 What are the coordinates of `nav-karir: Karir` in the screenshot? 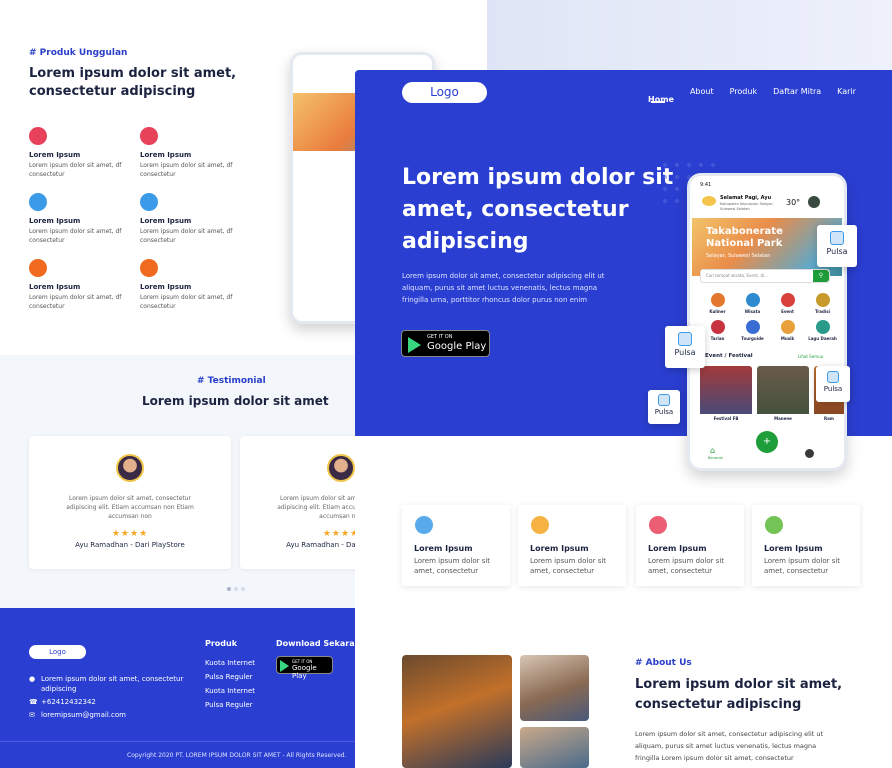 It's located at (846, 96).